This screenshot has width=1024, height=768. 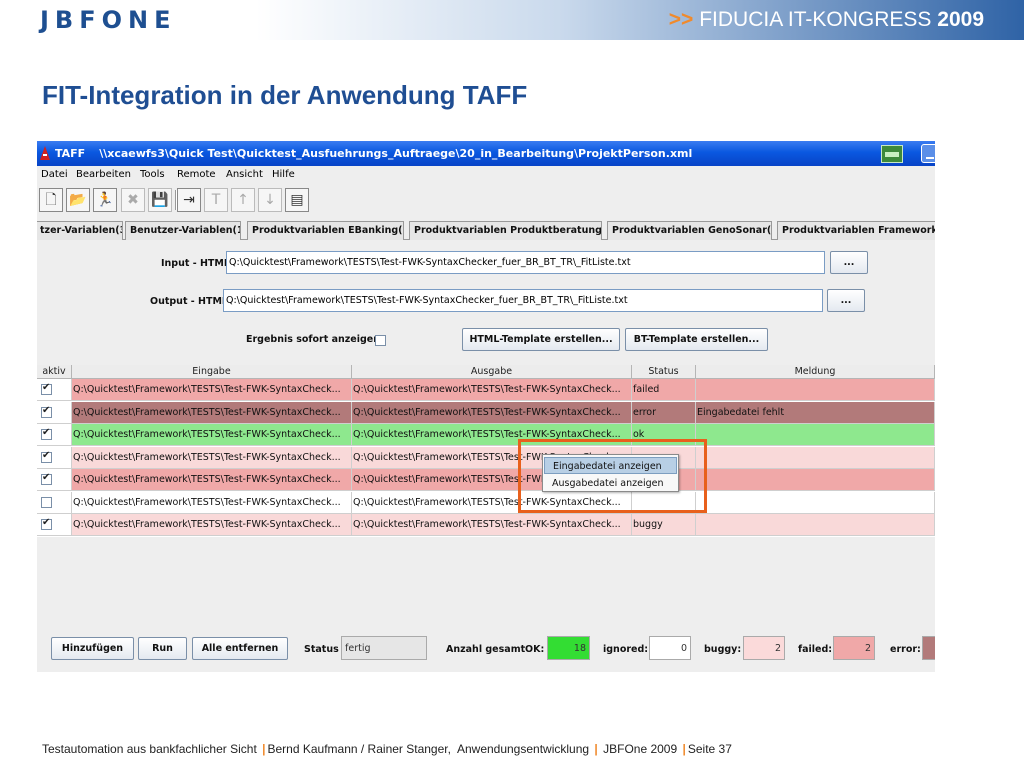 I want to click on save-icon: 💾, so click(x=160, y=200).